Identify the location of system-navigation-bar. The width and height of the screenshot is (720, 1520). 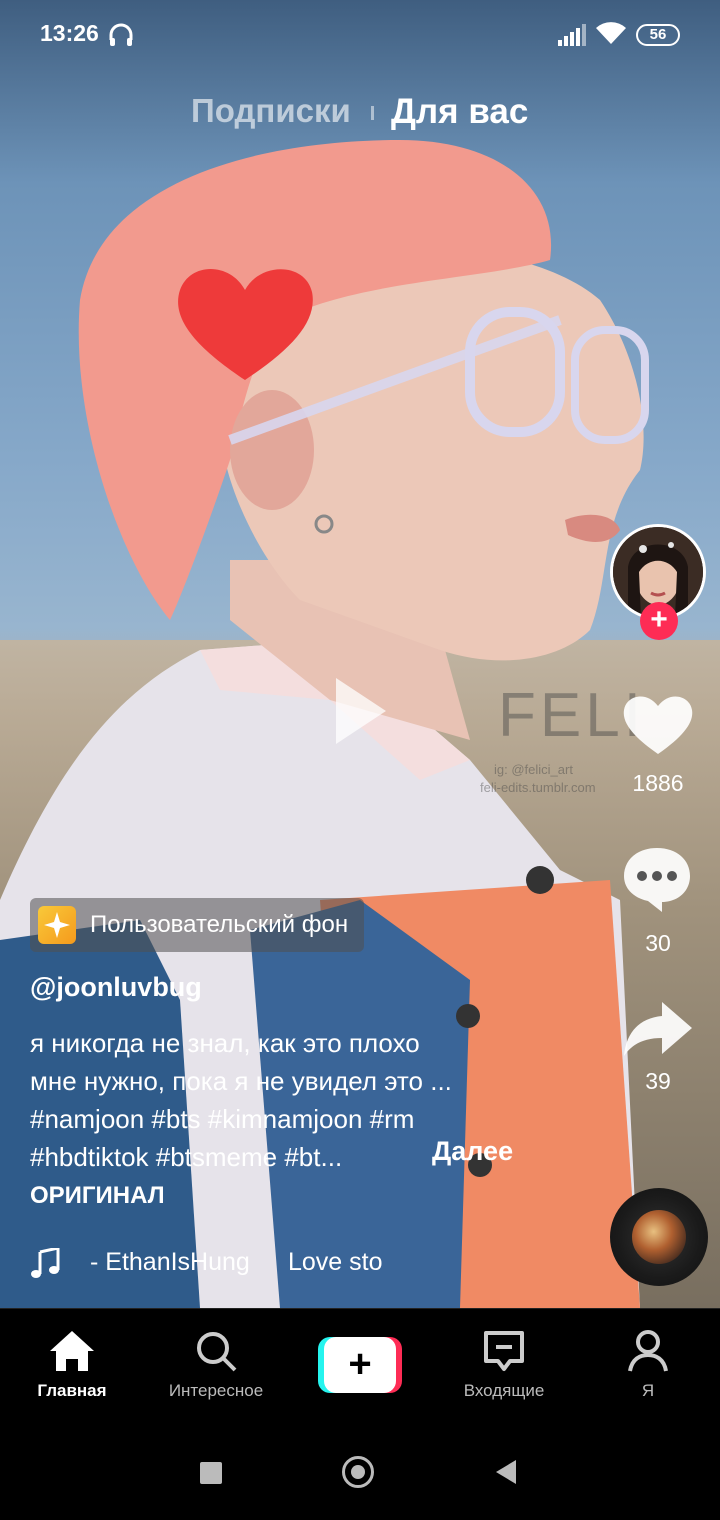
(360, 1469).